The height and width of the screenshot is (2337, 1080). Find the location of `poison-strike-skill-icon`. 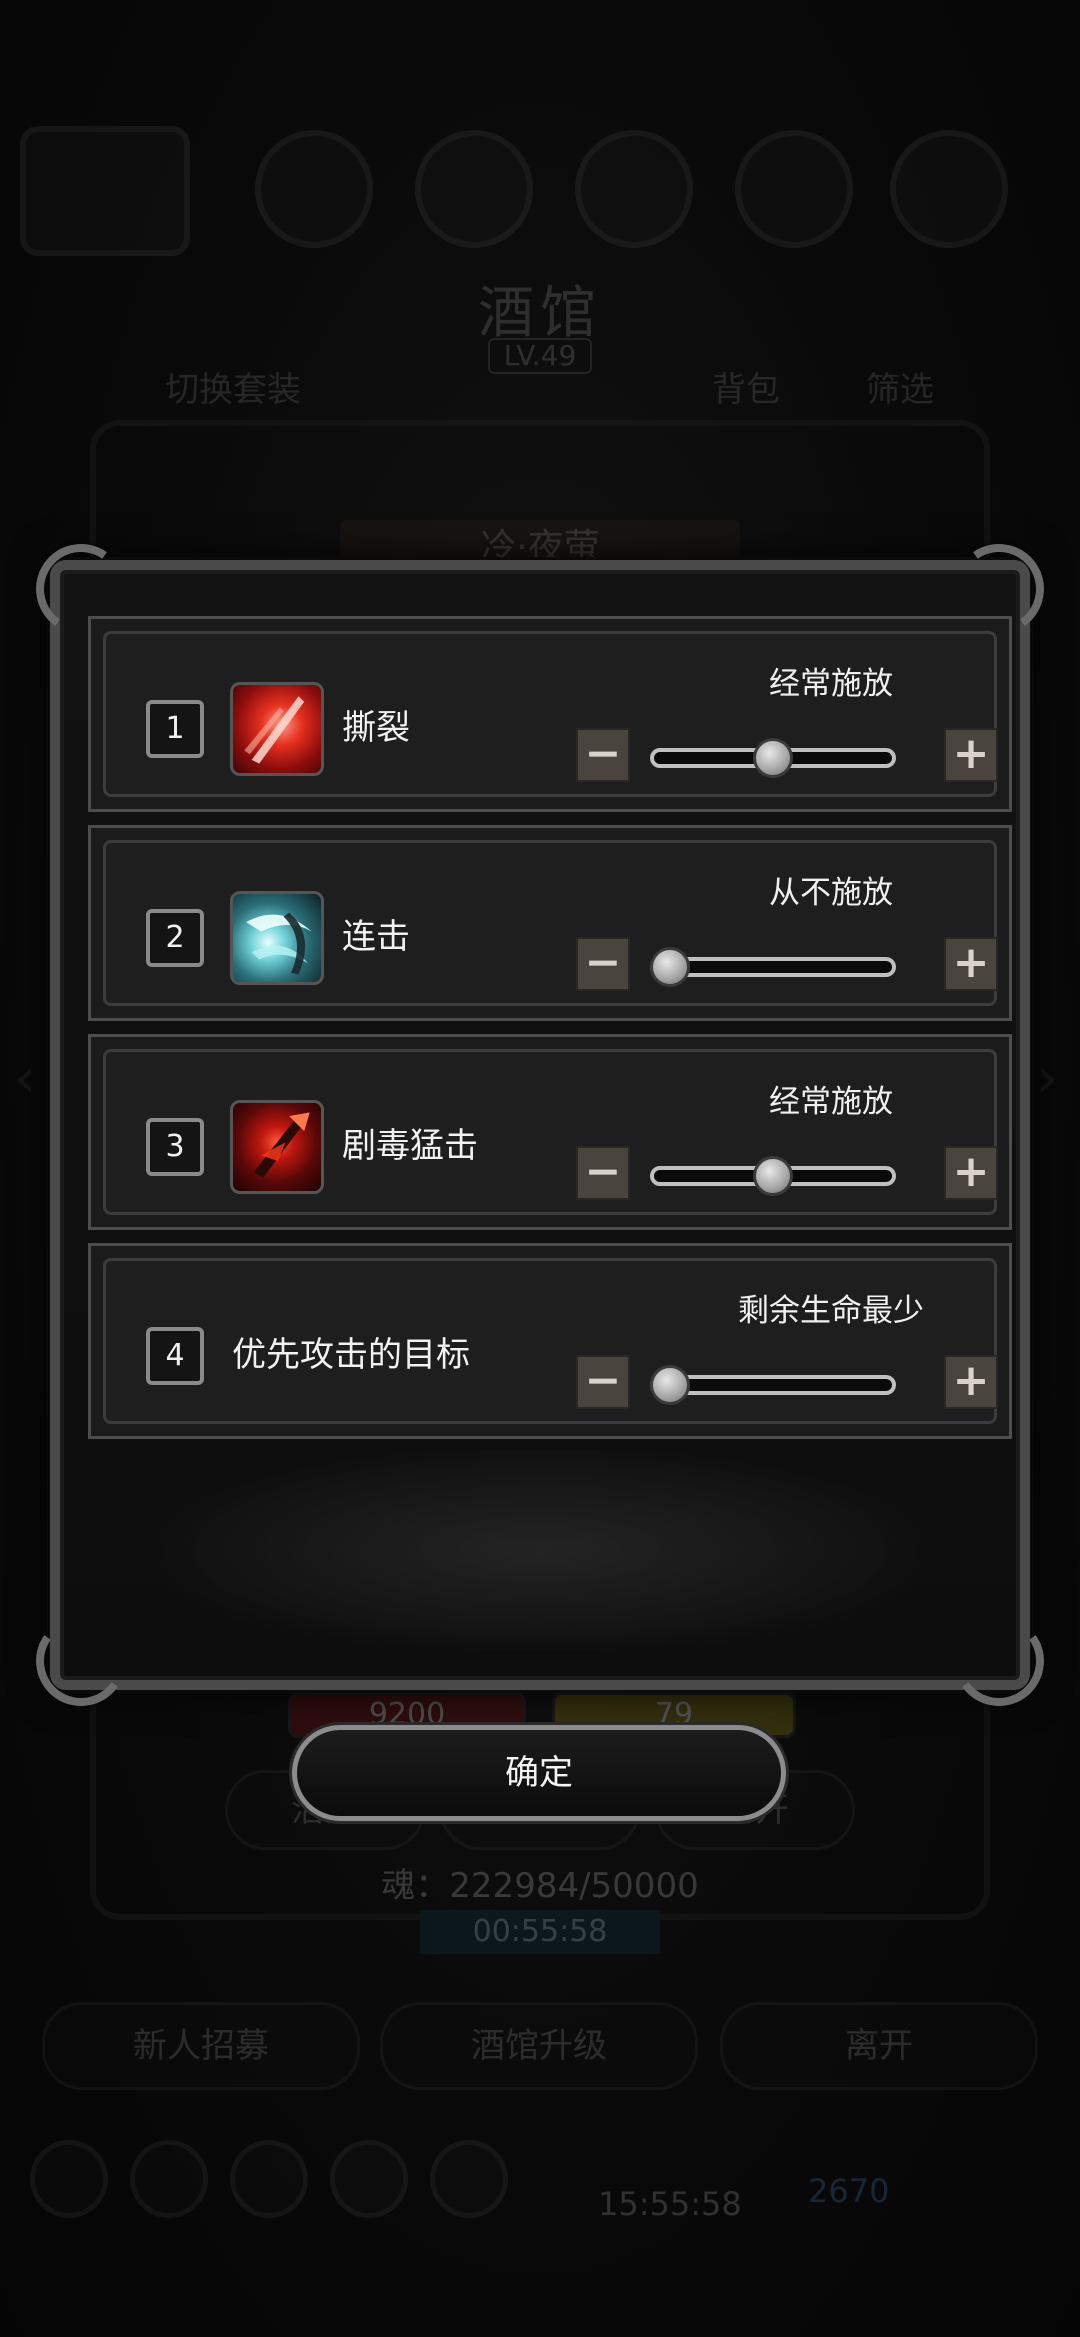

poison-strike-skill-icon is located at coordinates (277, 1147).